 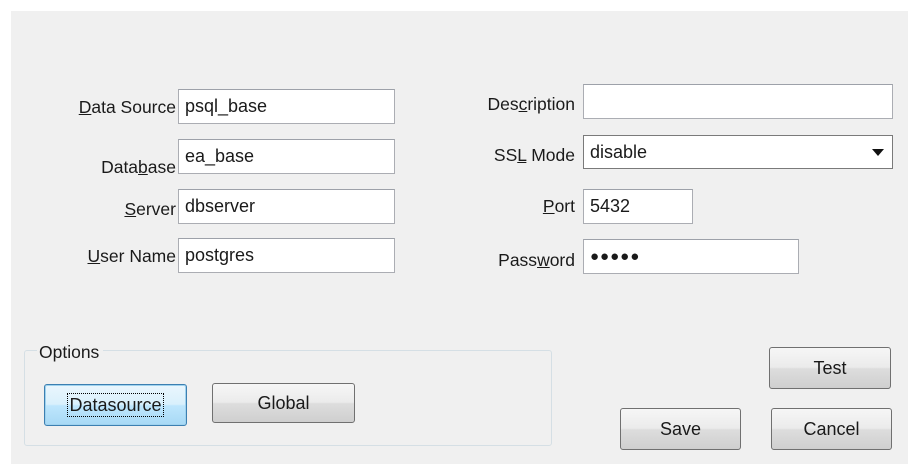 What do you see at coordinates (150, 209) in the screenshot?
I see `server-label: Server` at bounding box center [150, 209].